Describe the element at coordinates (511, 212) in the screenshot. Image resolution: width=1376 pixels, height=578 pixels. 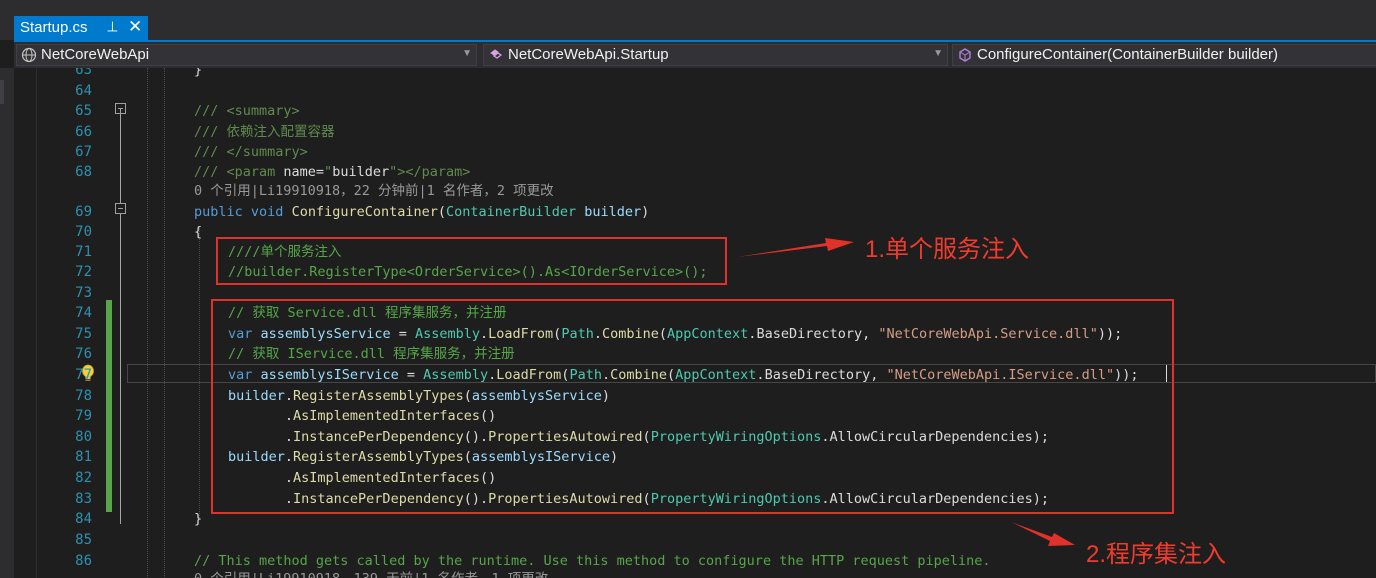
I see `code-token: ContainerBuilder` at that location.